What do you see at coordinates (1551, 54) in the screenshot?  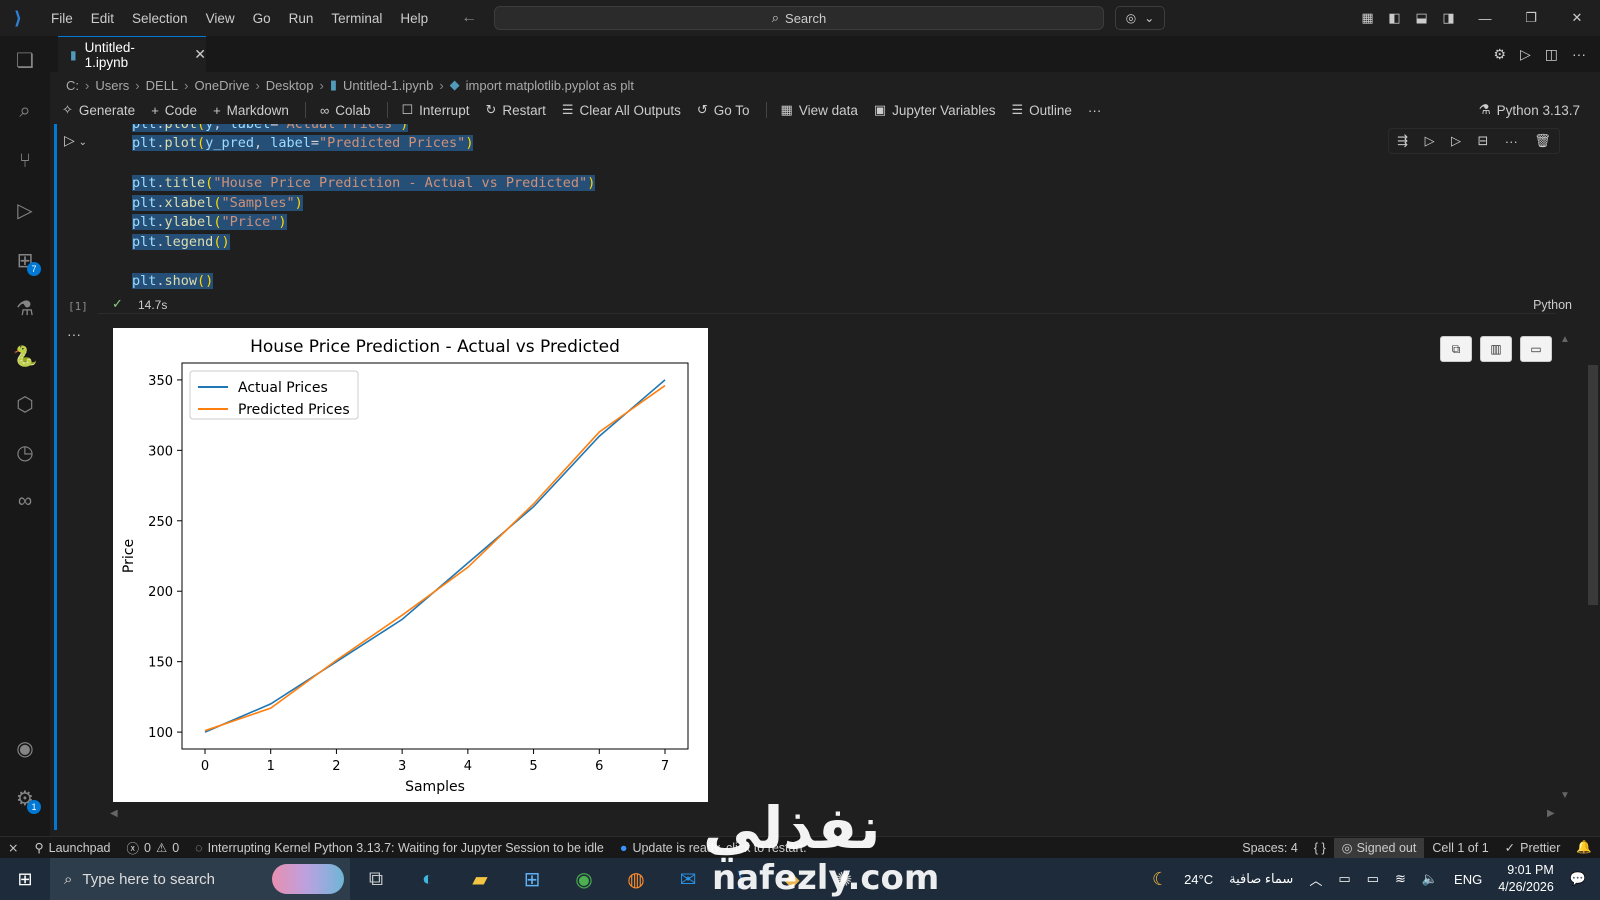 I see `split-editor-icon: ◫` at bounding box center [1551, 54].